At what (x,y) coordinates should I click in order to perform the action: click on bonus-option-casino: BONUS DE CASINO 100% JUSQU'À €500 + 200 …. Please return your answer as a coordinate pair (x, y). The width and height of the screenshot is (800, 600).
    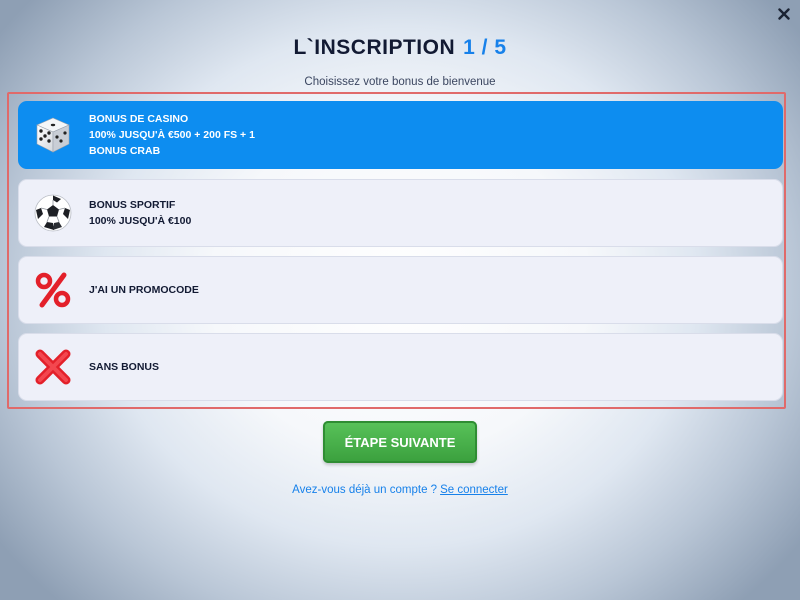
    Looking at the image, I should click on (400, 135).